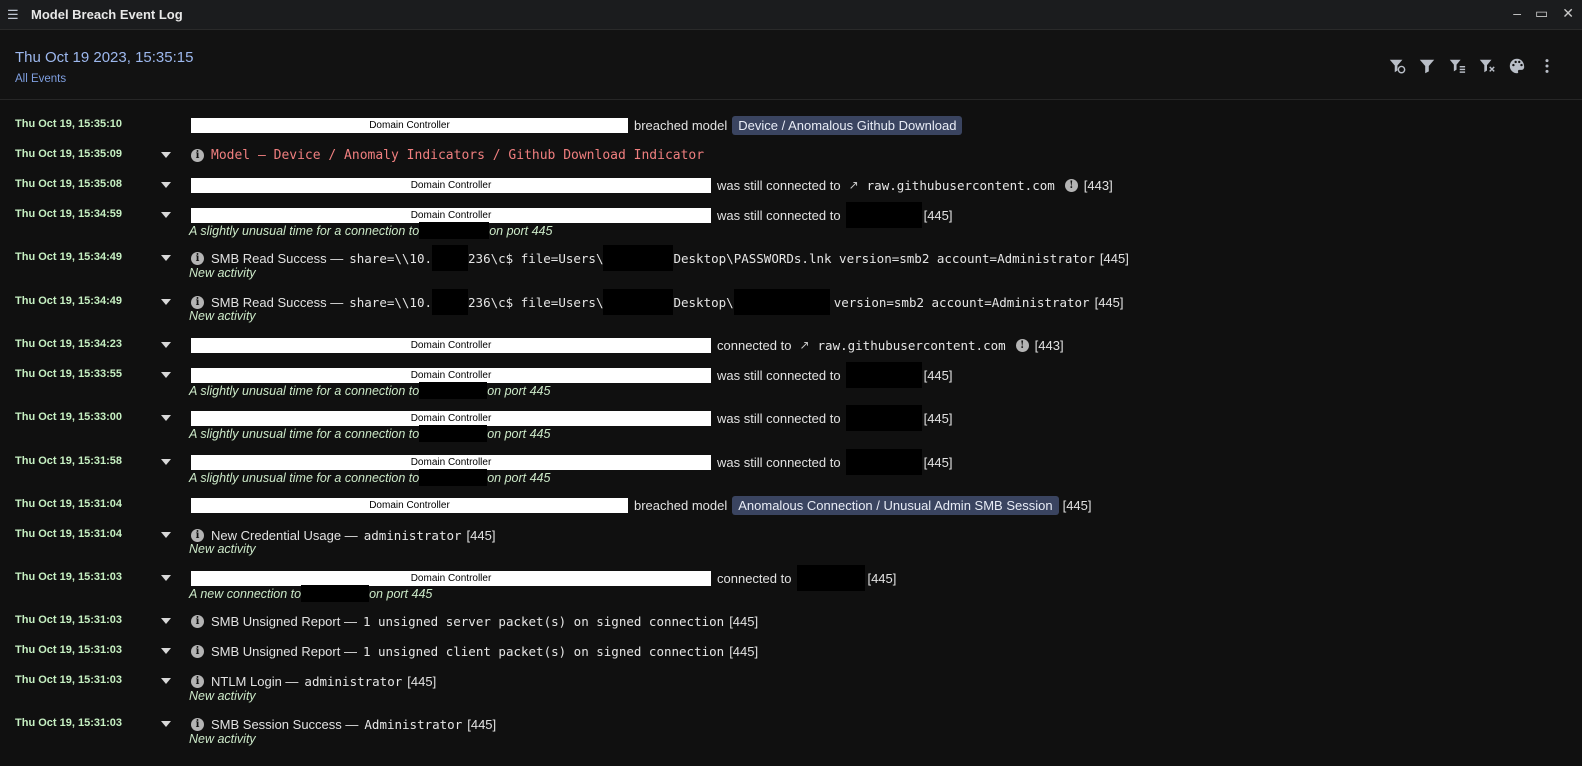 This screenshot has width=1582, height=766. Describe the element at coordinates (68, 723) in the screenshot. I see `event-time: Thu Oct 19, 15:31:03` at that location.